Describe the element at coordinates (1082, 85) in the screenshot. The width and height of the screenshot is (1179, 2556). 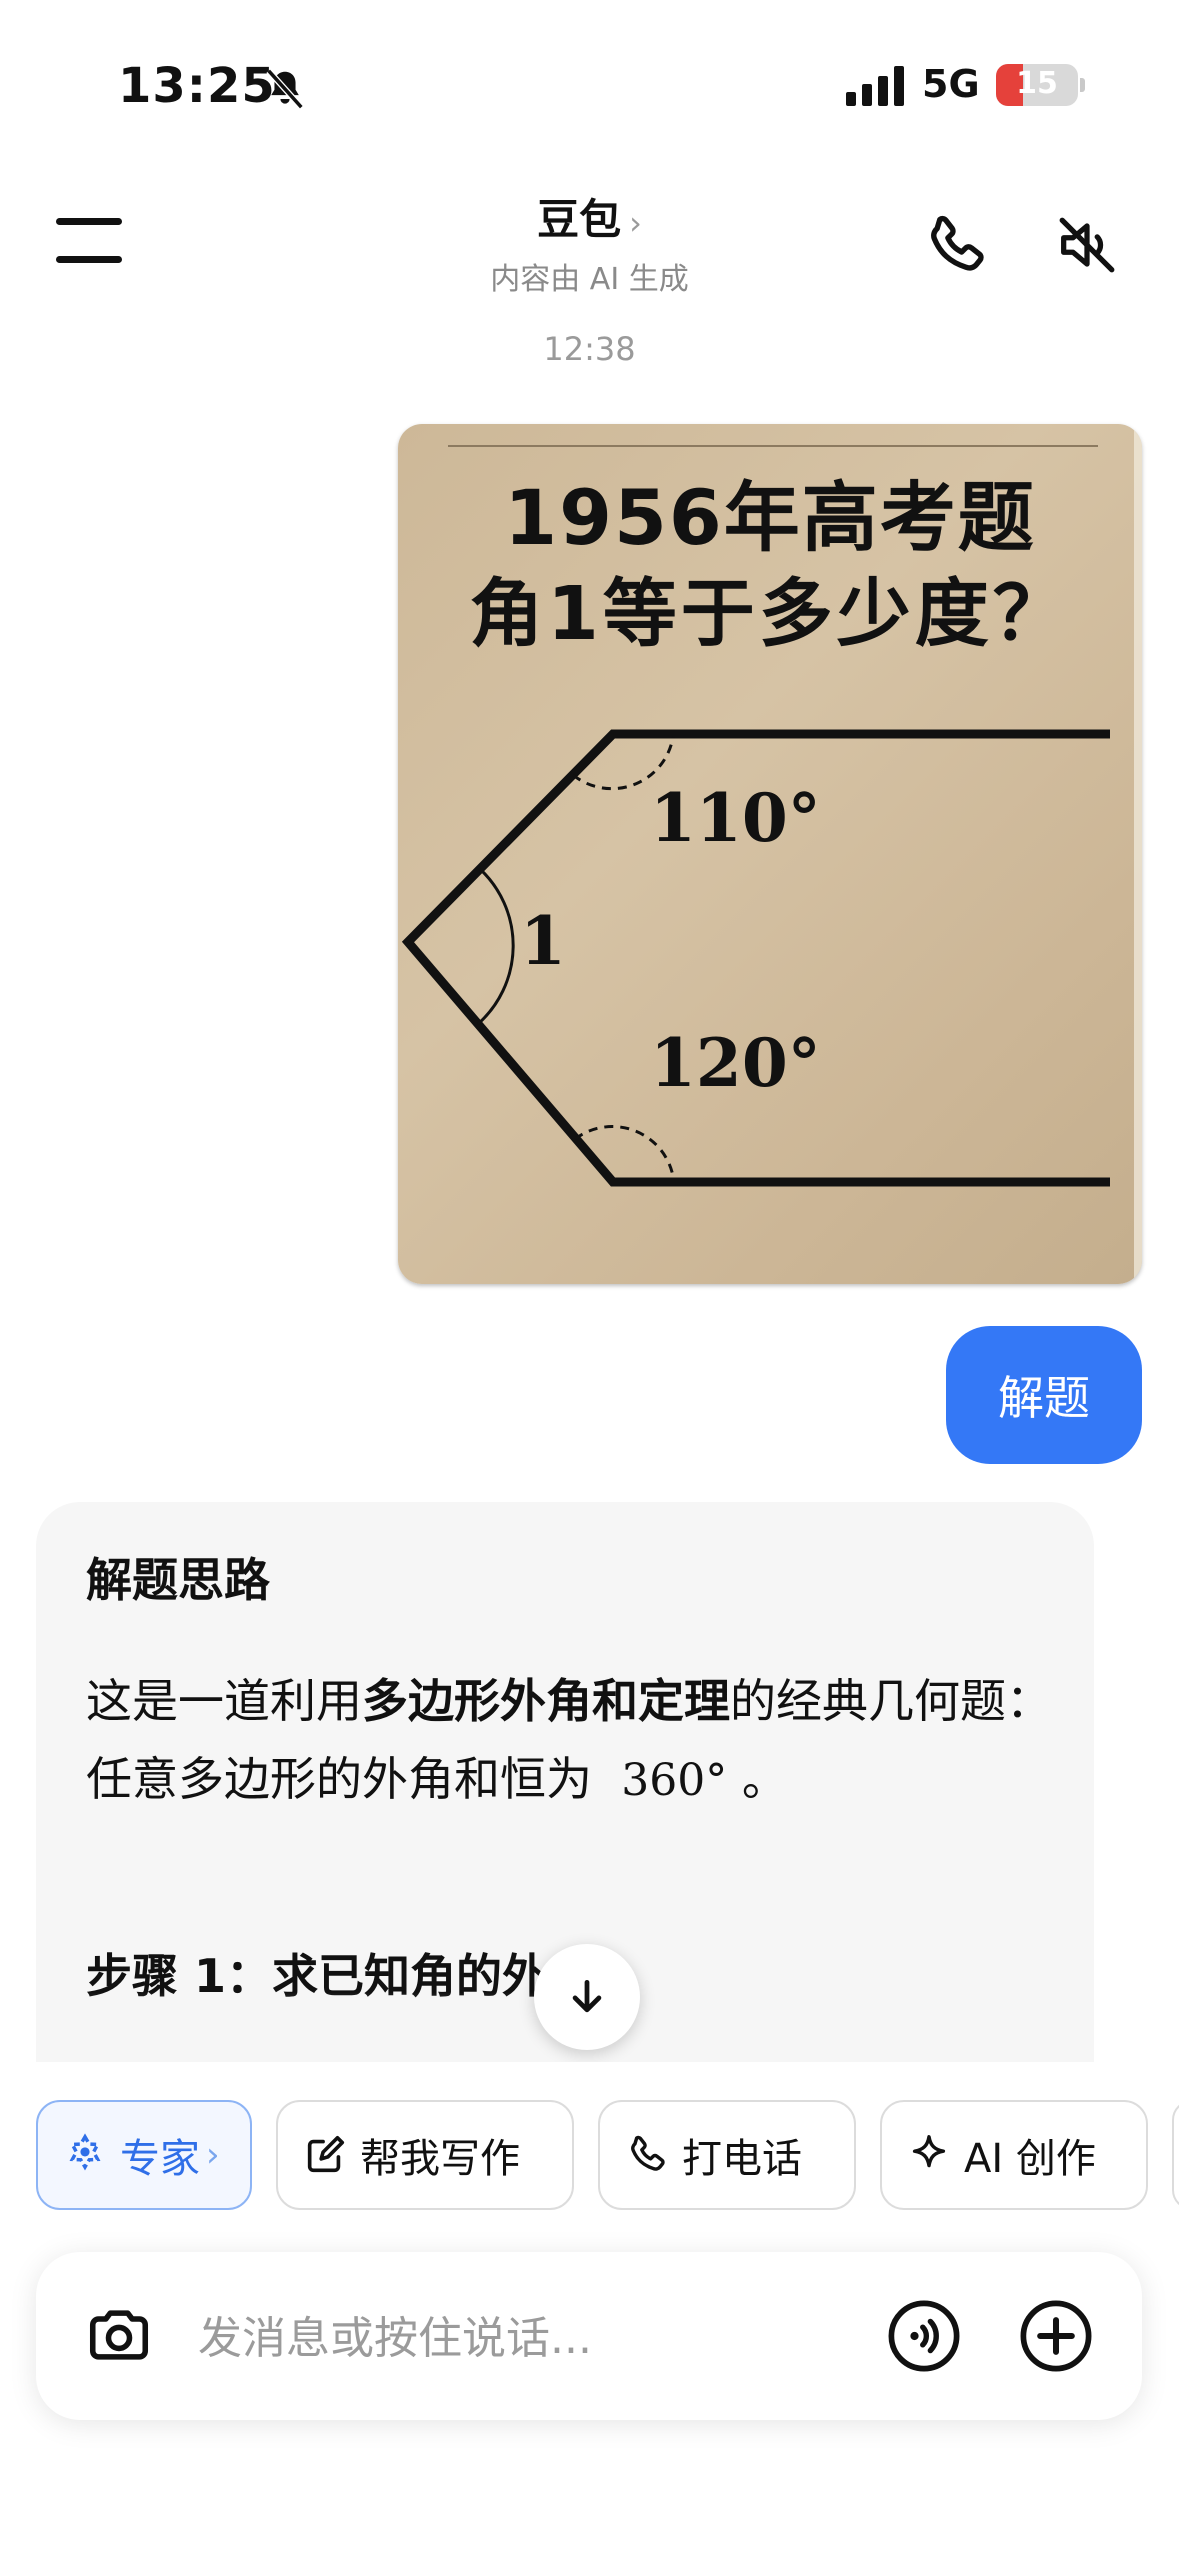
I see `battery-cap` at that location.